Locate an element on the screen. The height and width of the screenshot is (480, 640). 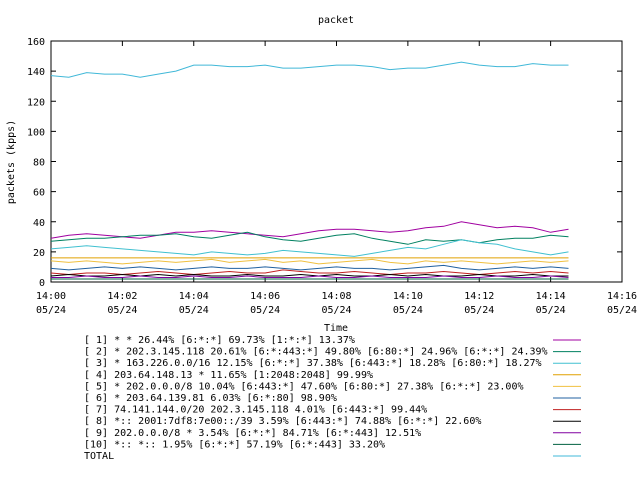
x-axis-label: Time is located at coordinates (336, 328).